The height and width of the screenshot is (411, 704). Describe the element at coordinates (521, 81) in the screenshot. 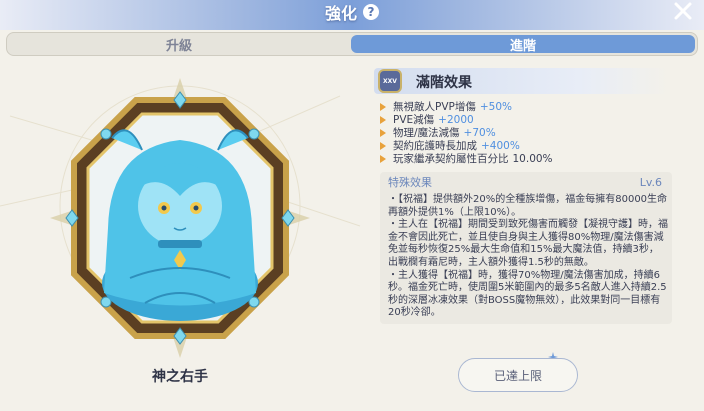

I see `max-effects-header: XXV 滿階效果` at that location.